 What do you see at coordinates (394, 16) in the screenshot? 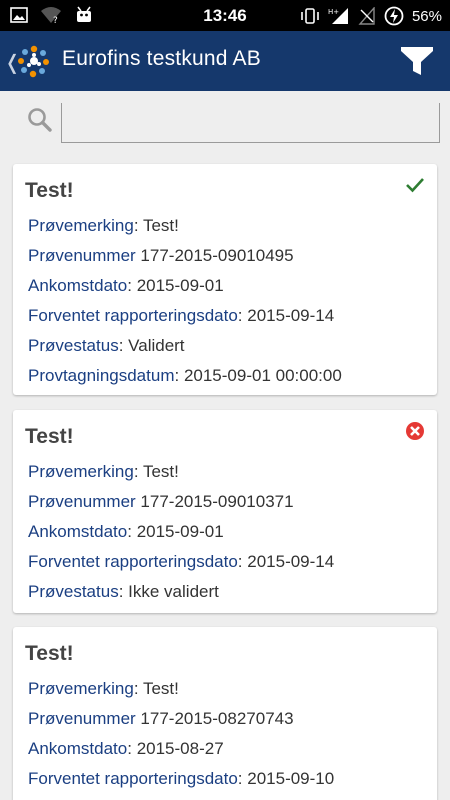
I see `battery-saver-icon` at bounding box center [394, 16].